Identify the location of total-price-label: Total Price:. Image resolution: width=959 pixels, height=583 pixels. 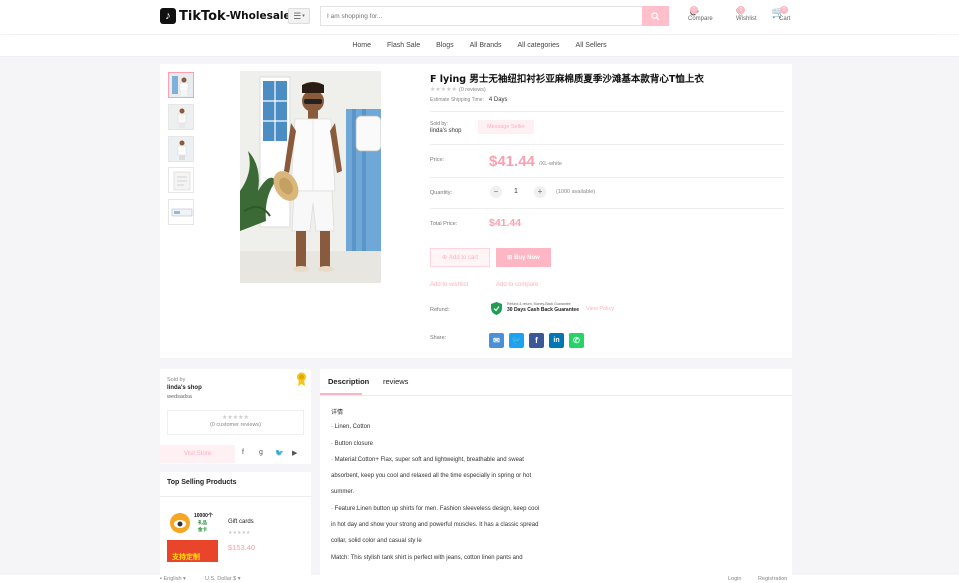
(444, 224).